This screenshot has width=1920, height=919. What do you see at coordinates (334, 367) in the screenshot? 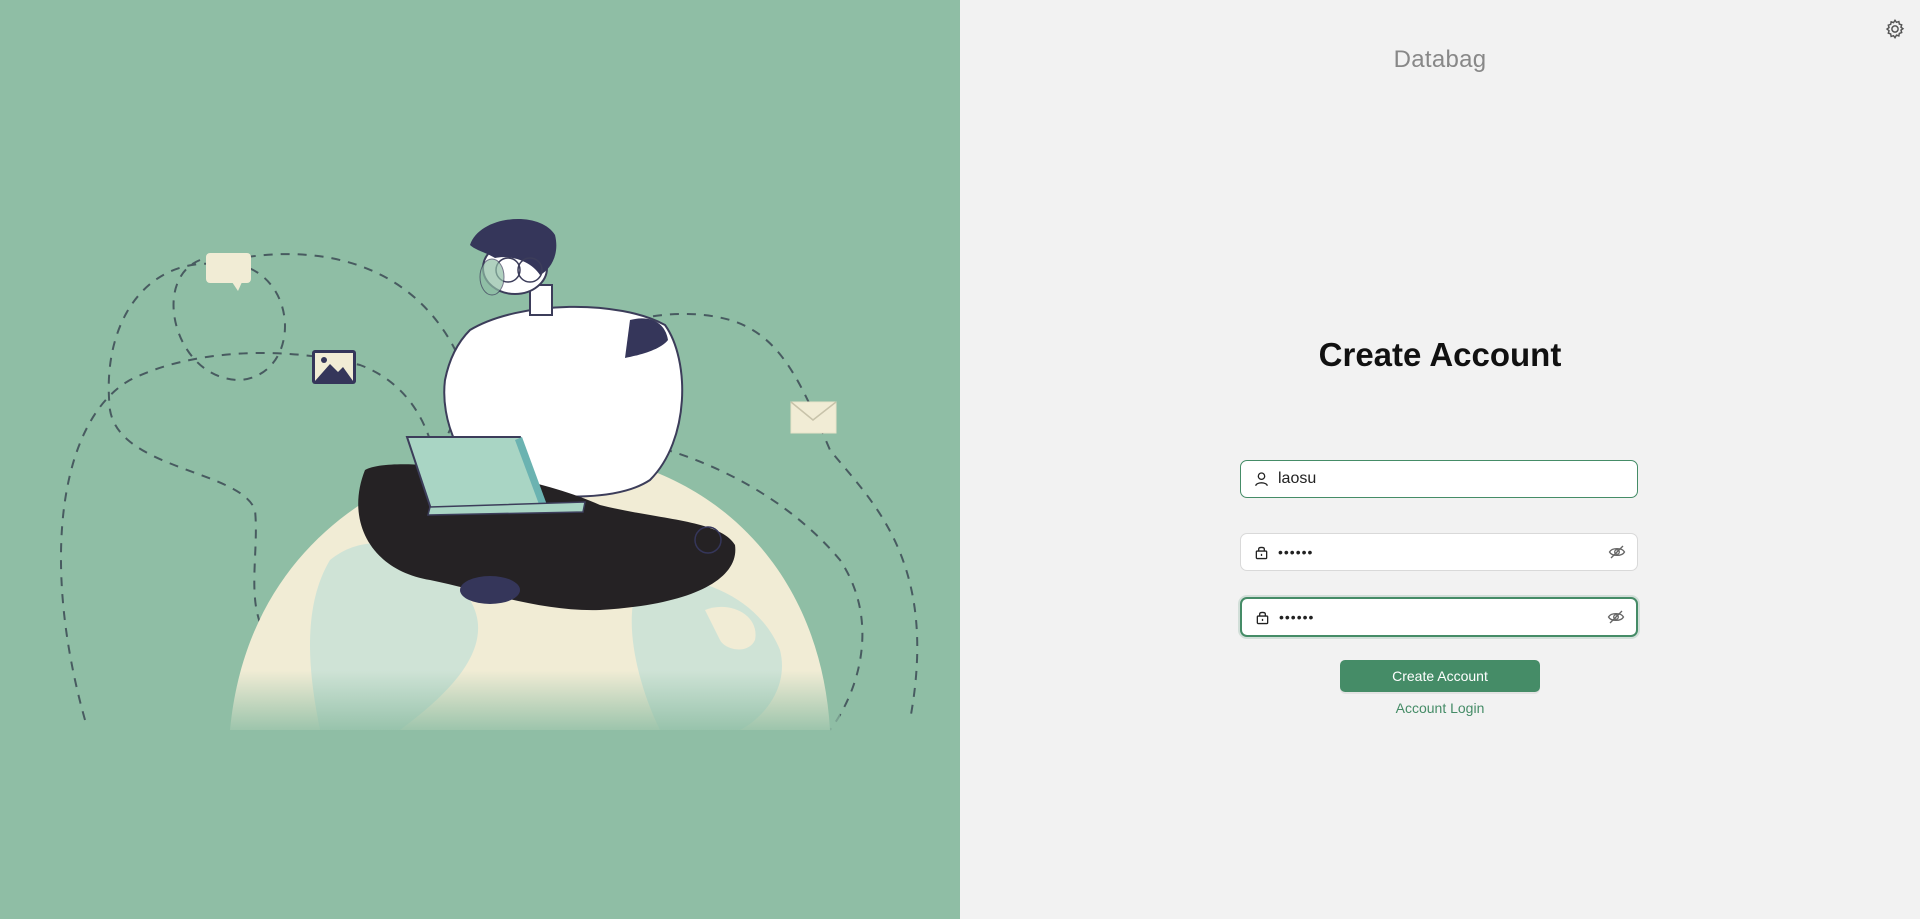
I see `picture-icon` at bounding box center [334, 367].